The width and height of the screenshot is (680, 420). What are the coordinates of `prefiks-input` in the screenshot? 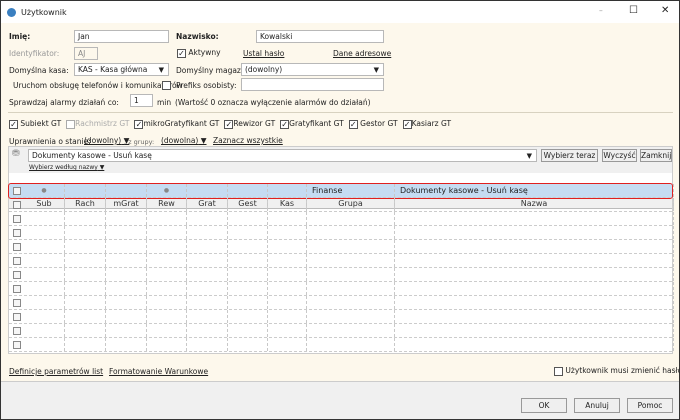 It's located at (312, 84).